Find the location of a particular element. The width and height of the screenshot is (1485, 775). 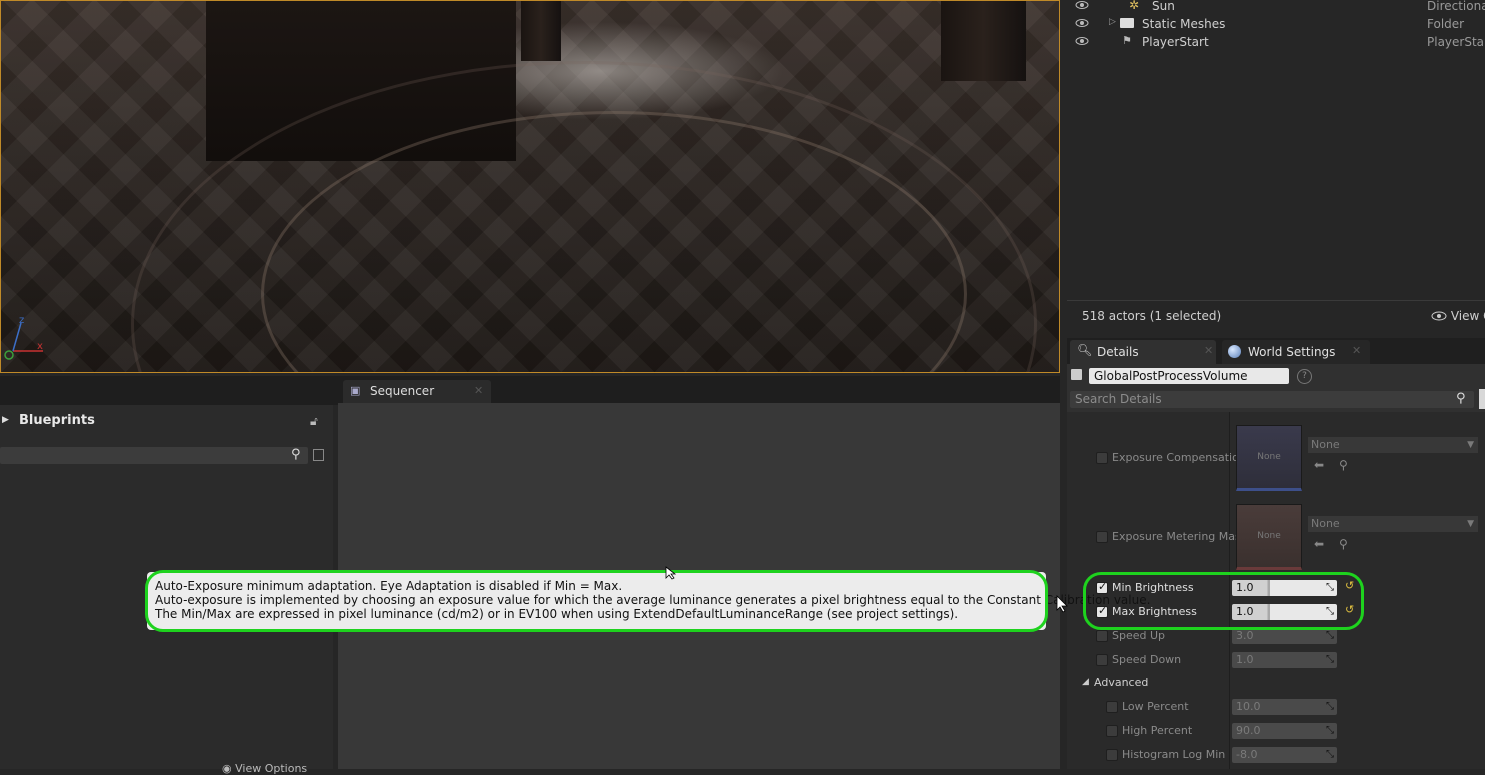

tab-world-settings: World Settings ✕ is located at coordinates (1296, 352).